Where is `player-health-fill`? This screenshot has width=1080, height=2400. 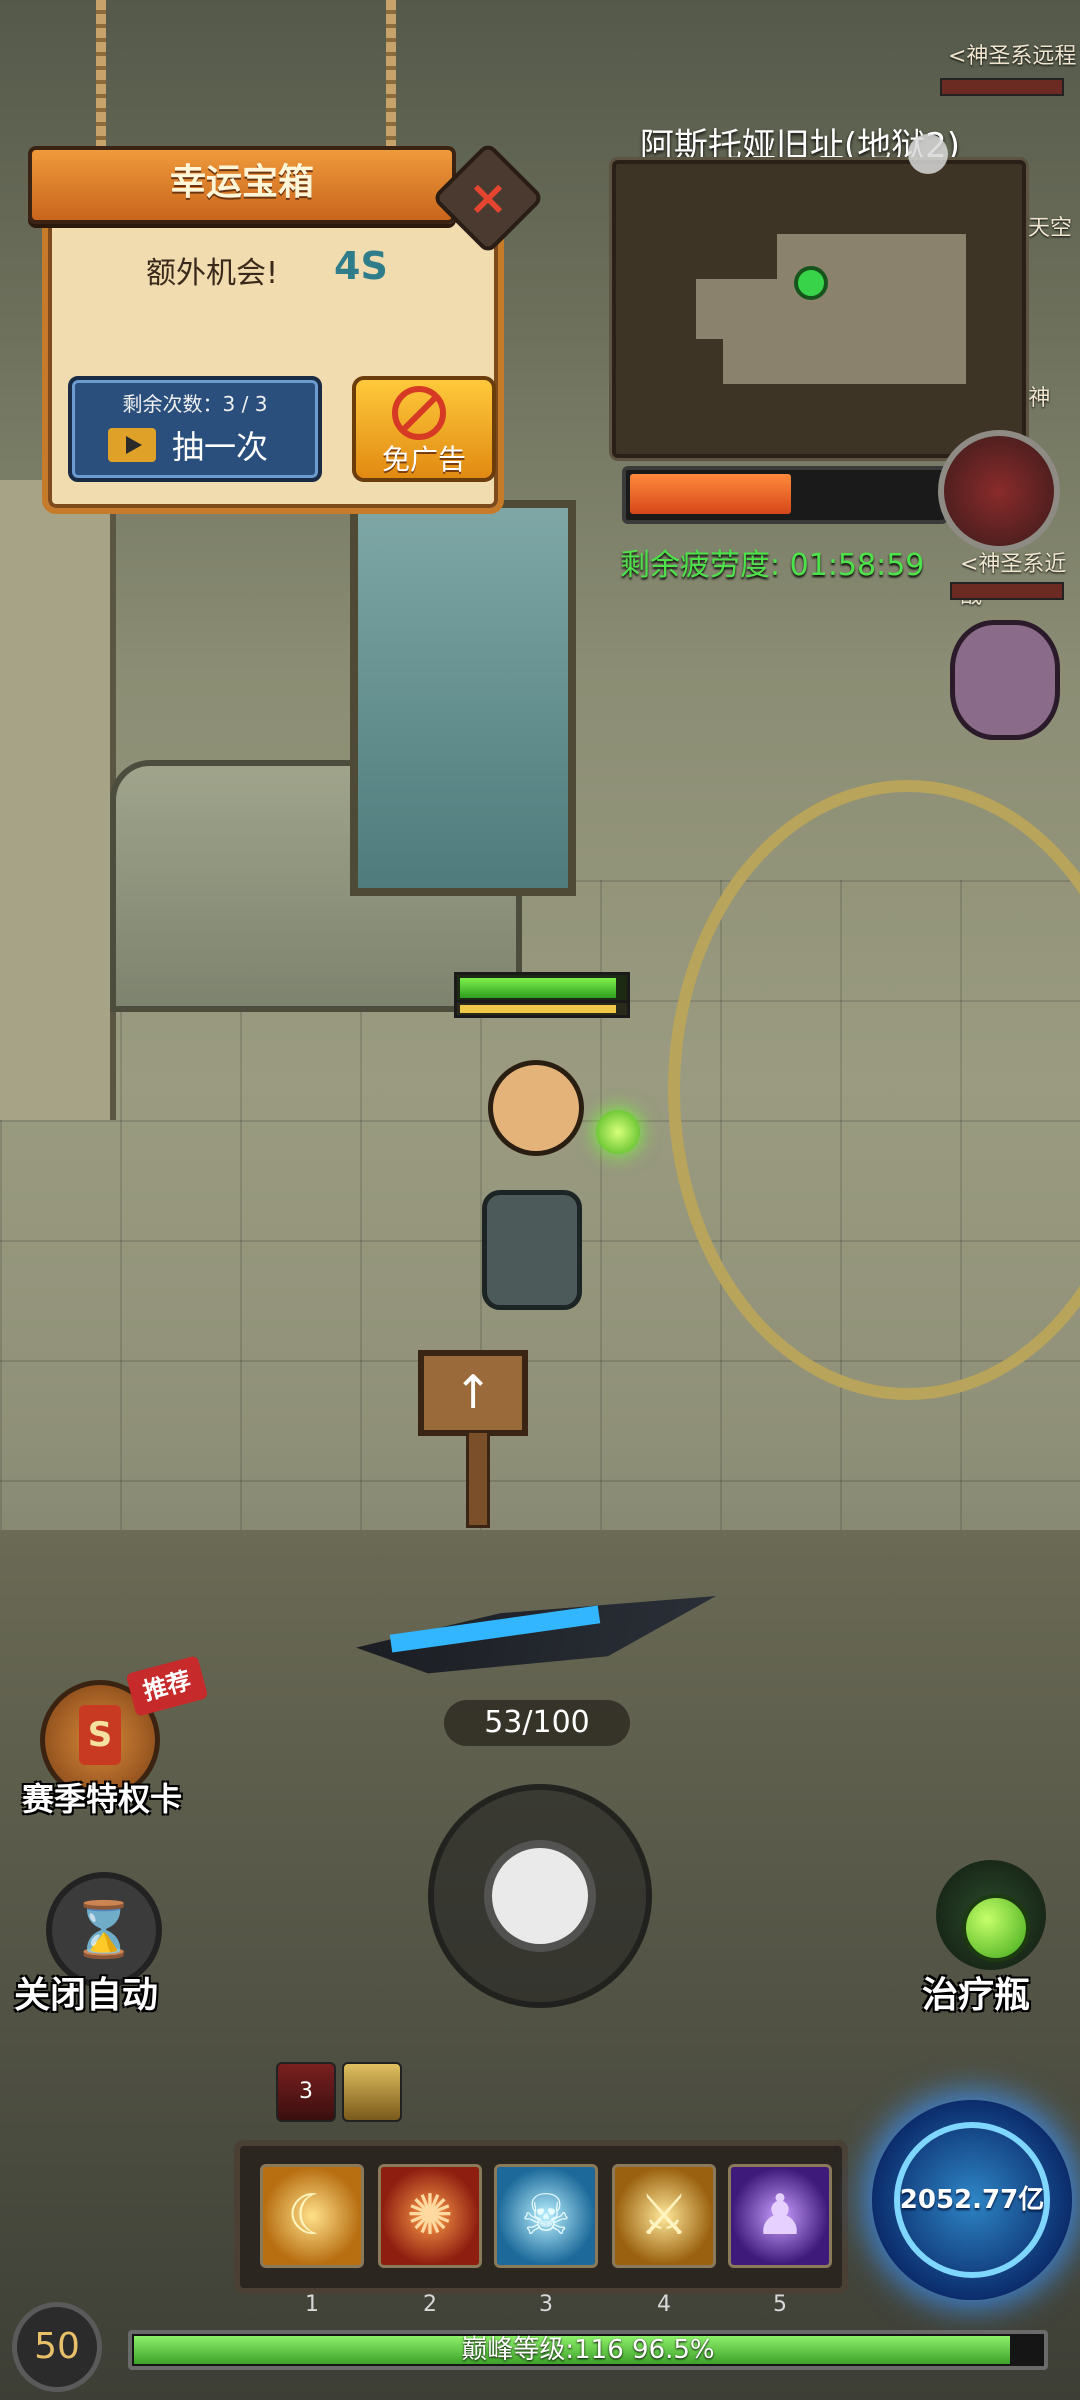 player-health-fill is located at coordinates (538, 988).